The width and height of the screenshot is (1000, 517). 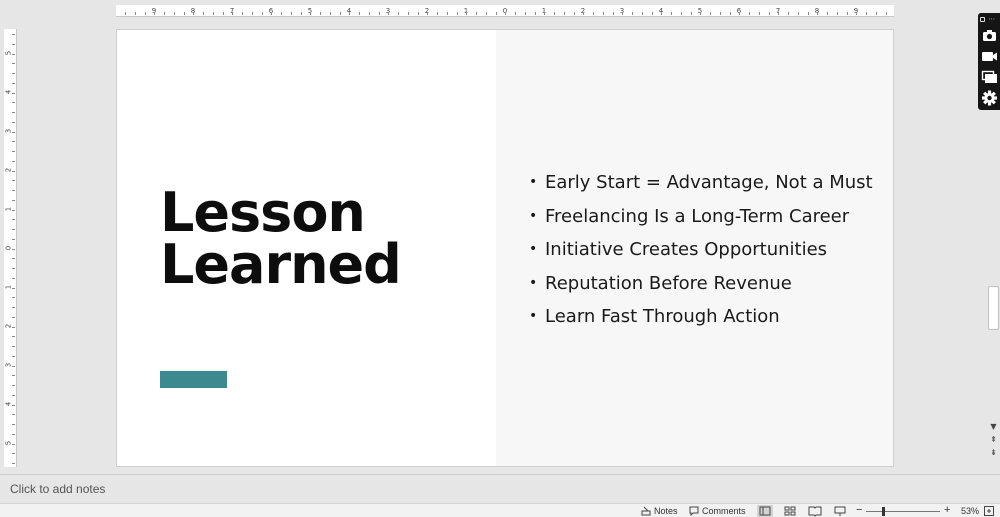 What do you see at coordinates (700, 317) in the screenshot?
I see `bullet-item: Learn Fast Through Action` at bounding box center [700, 317].